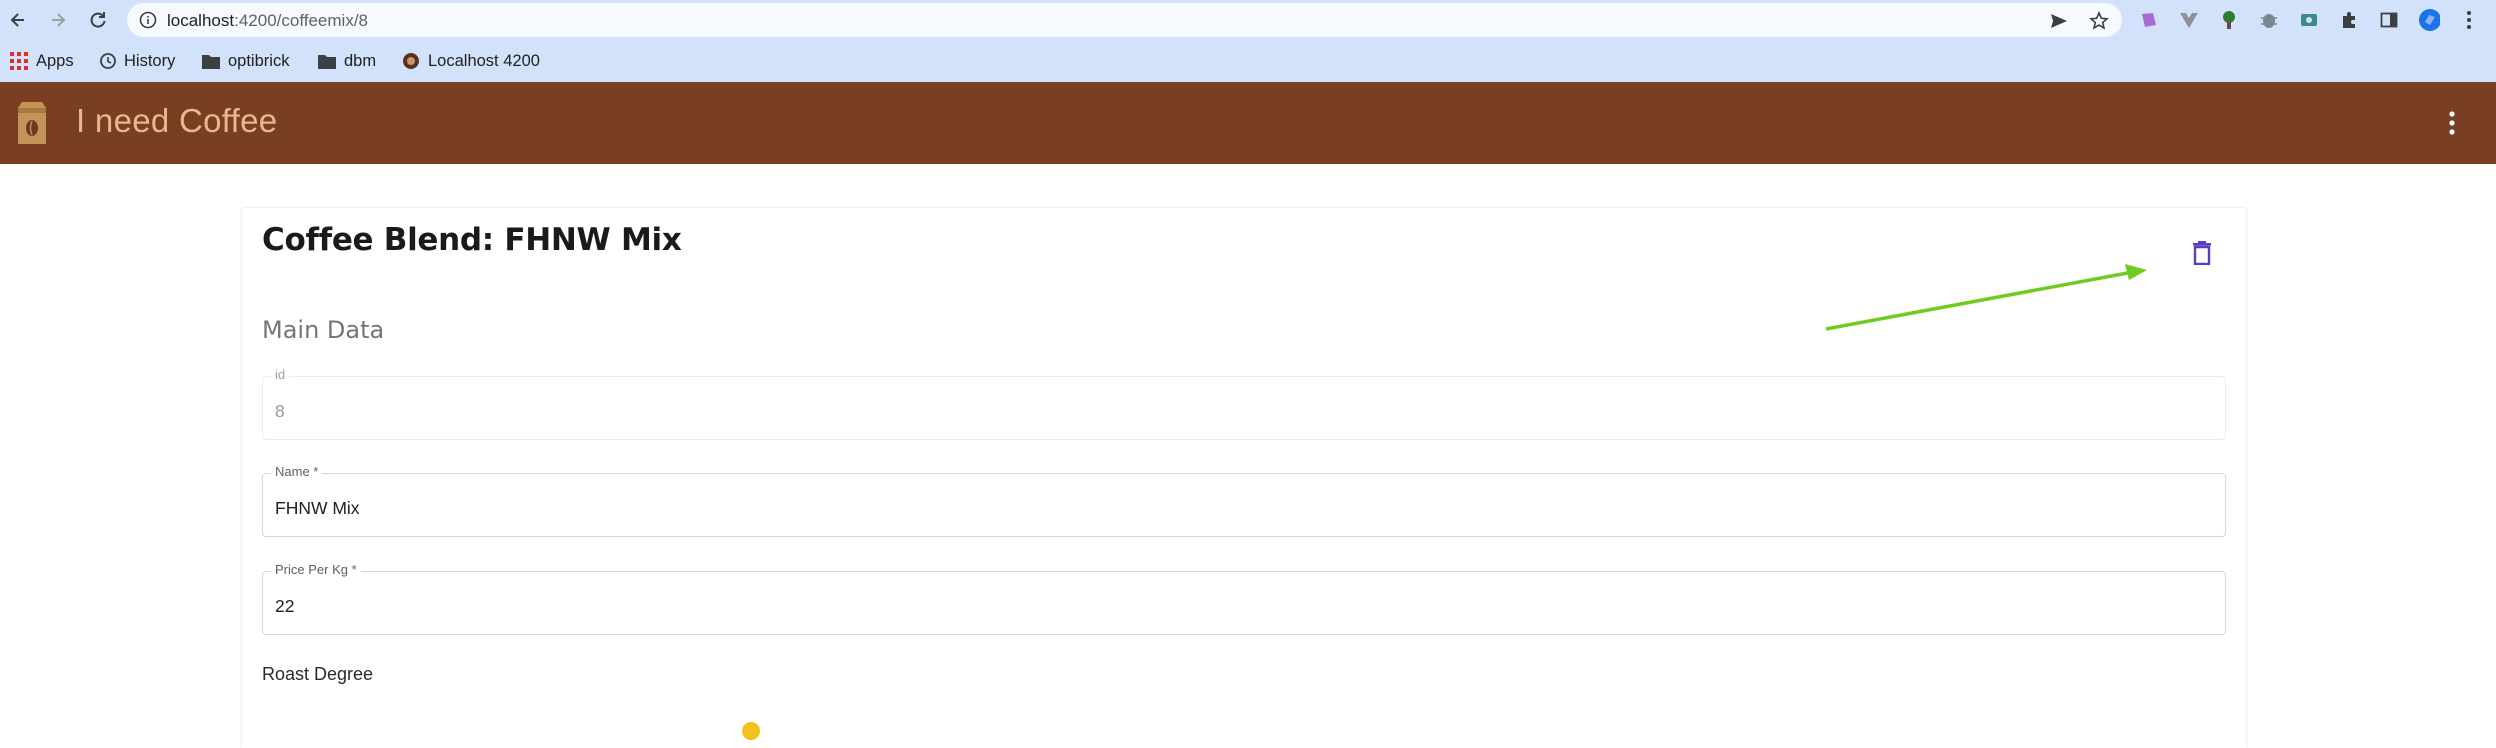  I want to click on more-vert-icon, so click(2452, 123).